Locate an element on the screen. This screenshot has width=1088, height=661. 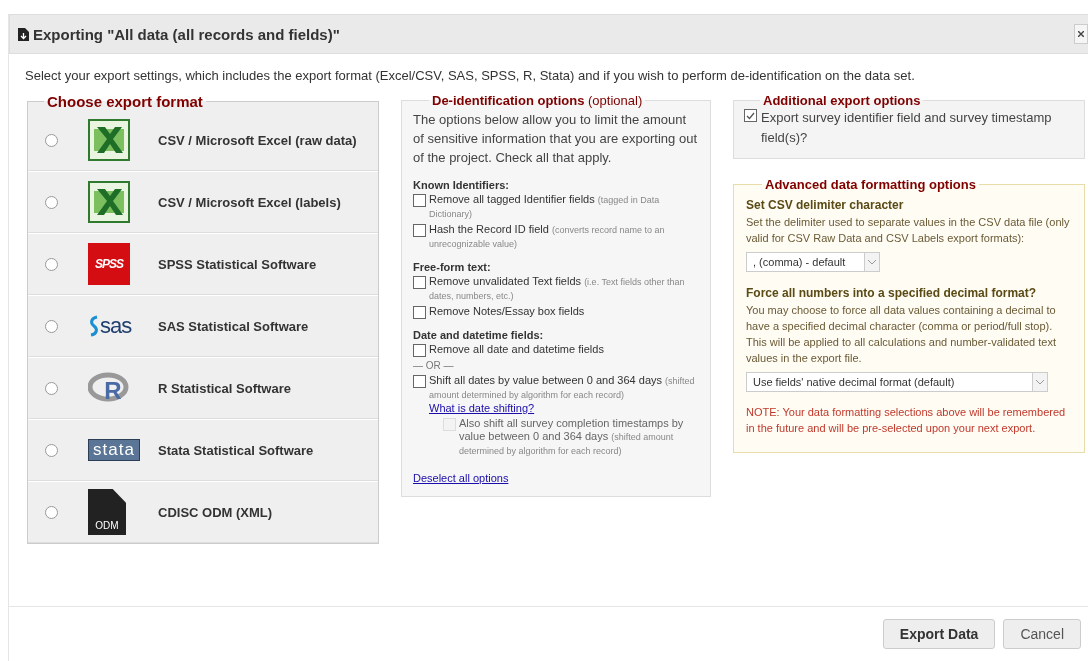
deselect-link: Deselect all options is located at coordinates (461, 478).